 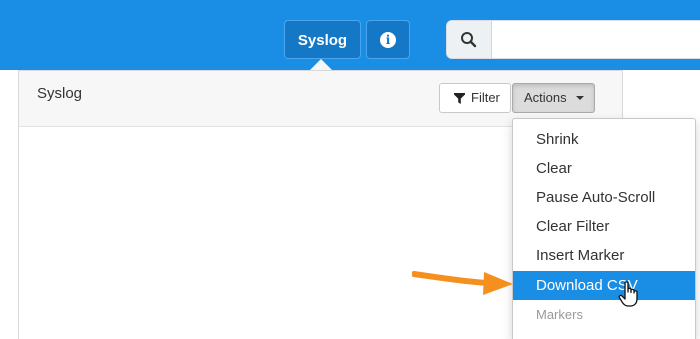 I want to click on annotation-arrow-icon, so click(x=462, y=283).